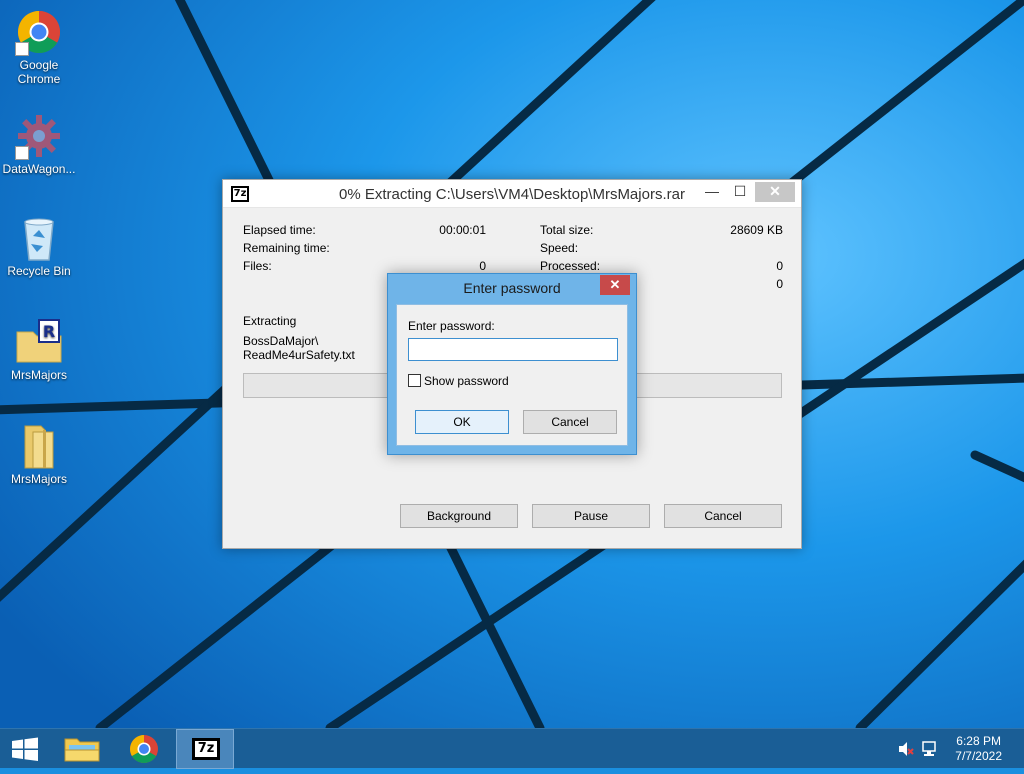 This screenshot has width=1024, height=774. Describe the element at coordinates (257, 266) in the screenshot. I see `files-label: Files:` at that location.